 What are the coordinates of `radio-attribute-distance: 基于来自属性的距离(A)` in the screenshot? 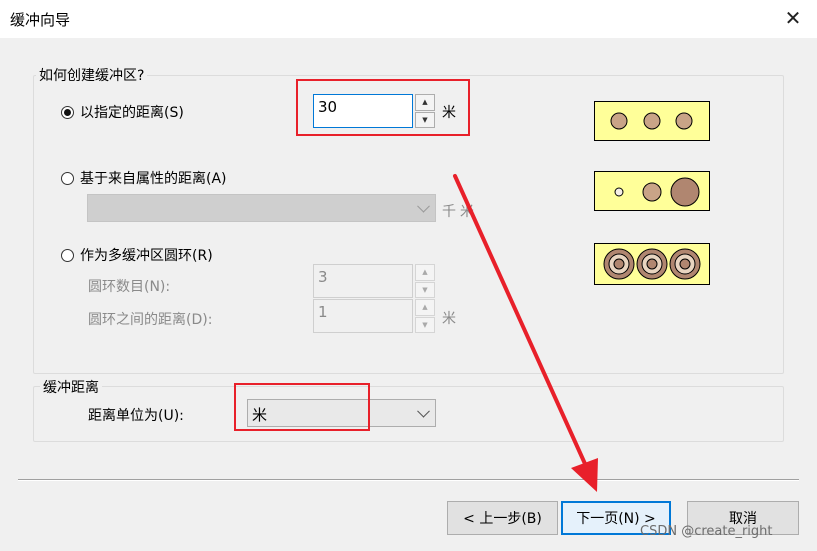 It's located at (144, 178).